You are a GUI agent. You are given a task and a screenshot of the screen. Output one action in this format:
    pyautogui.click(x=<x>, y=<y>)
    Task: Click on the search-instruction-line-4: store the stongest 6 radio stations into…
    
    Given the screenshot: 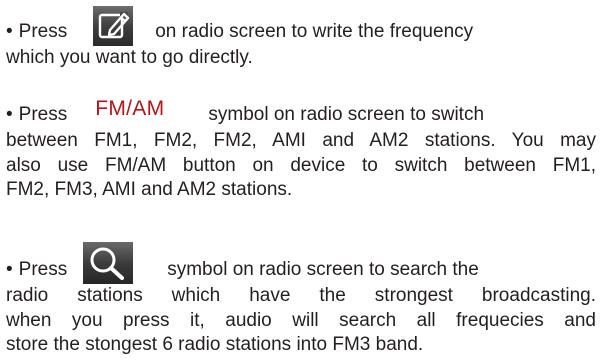 What is the action you would take?
    pyautogui.click(x=215, y=344)
    